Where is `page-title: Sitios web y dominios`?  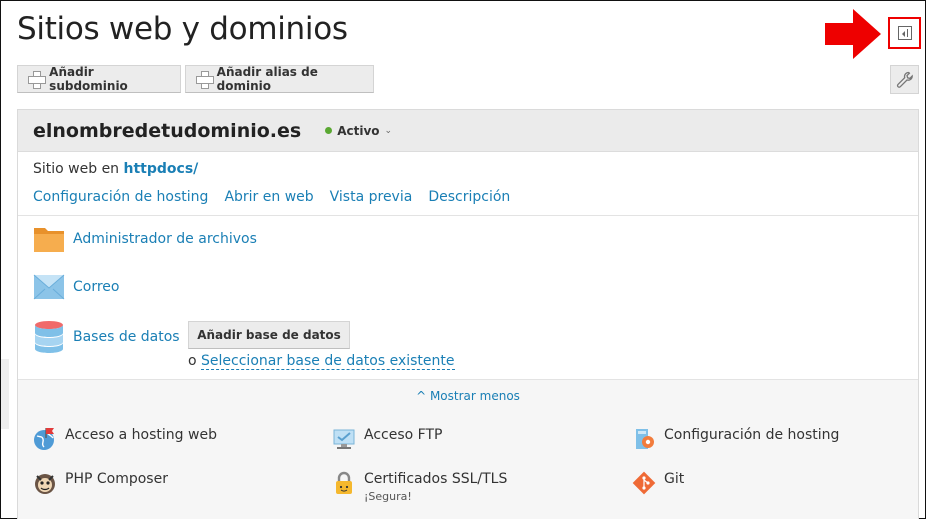 page-title: Sitios web y dominios is located at coordinates (182, 29).